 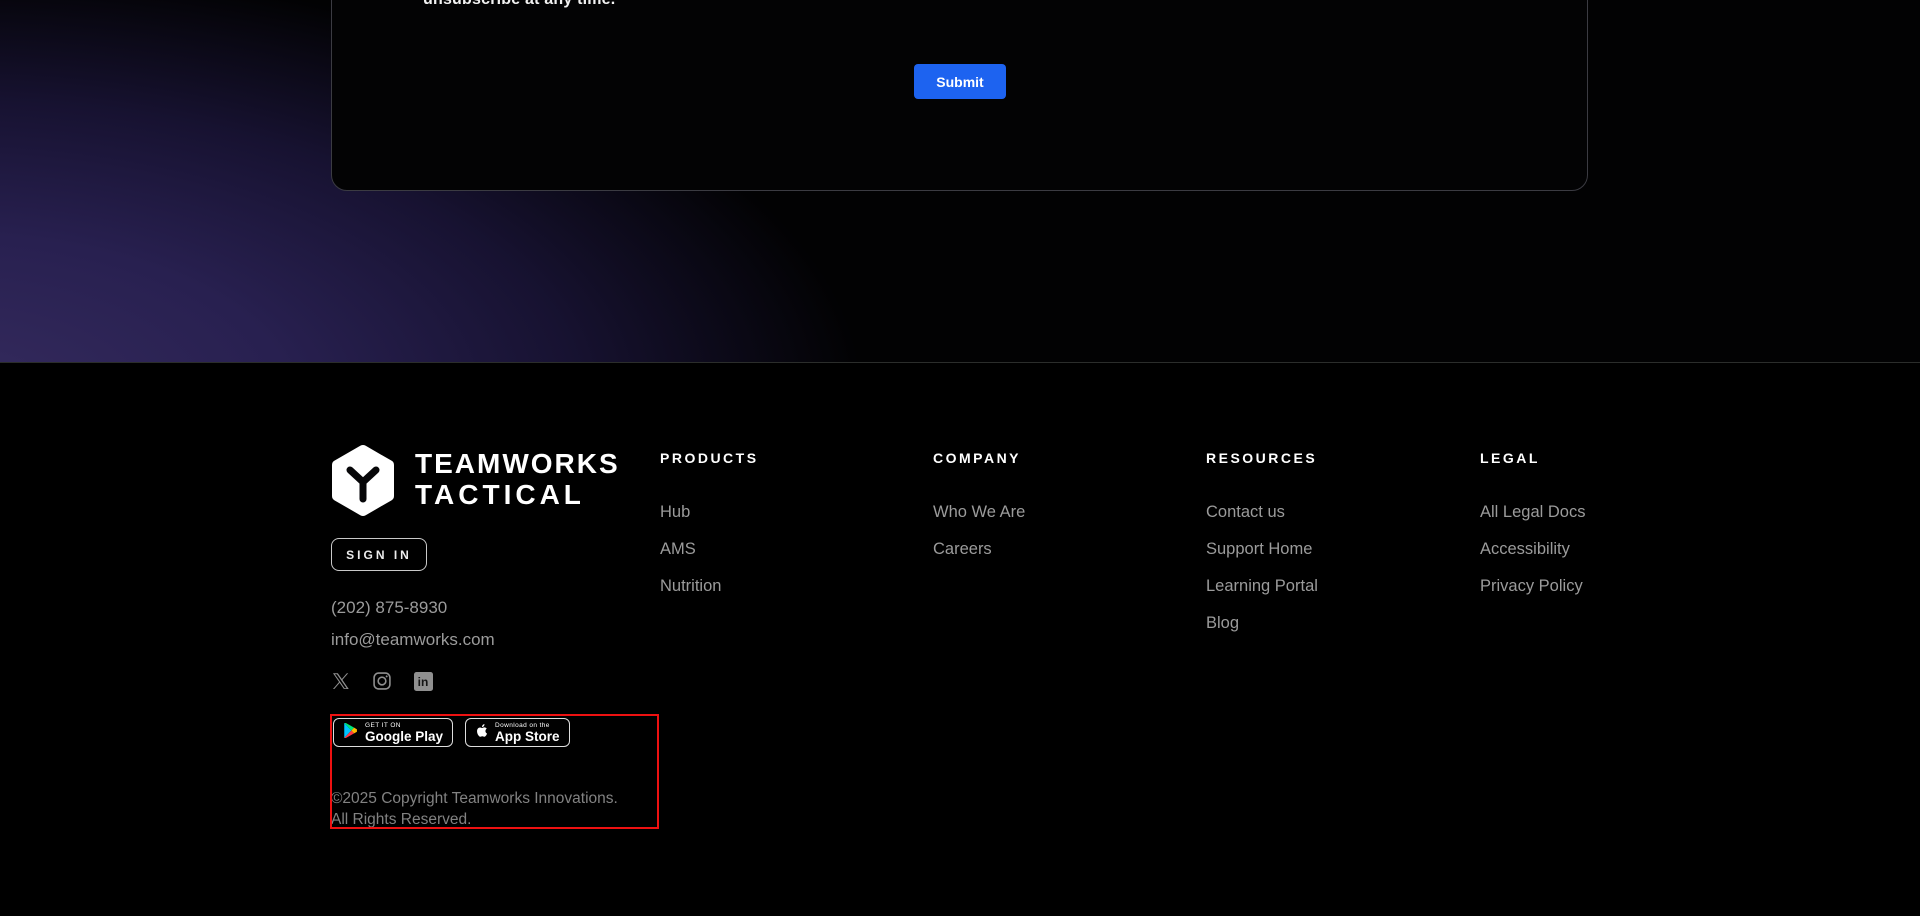 I want to click on instagram-icon, so click(x=382, y=681).